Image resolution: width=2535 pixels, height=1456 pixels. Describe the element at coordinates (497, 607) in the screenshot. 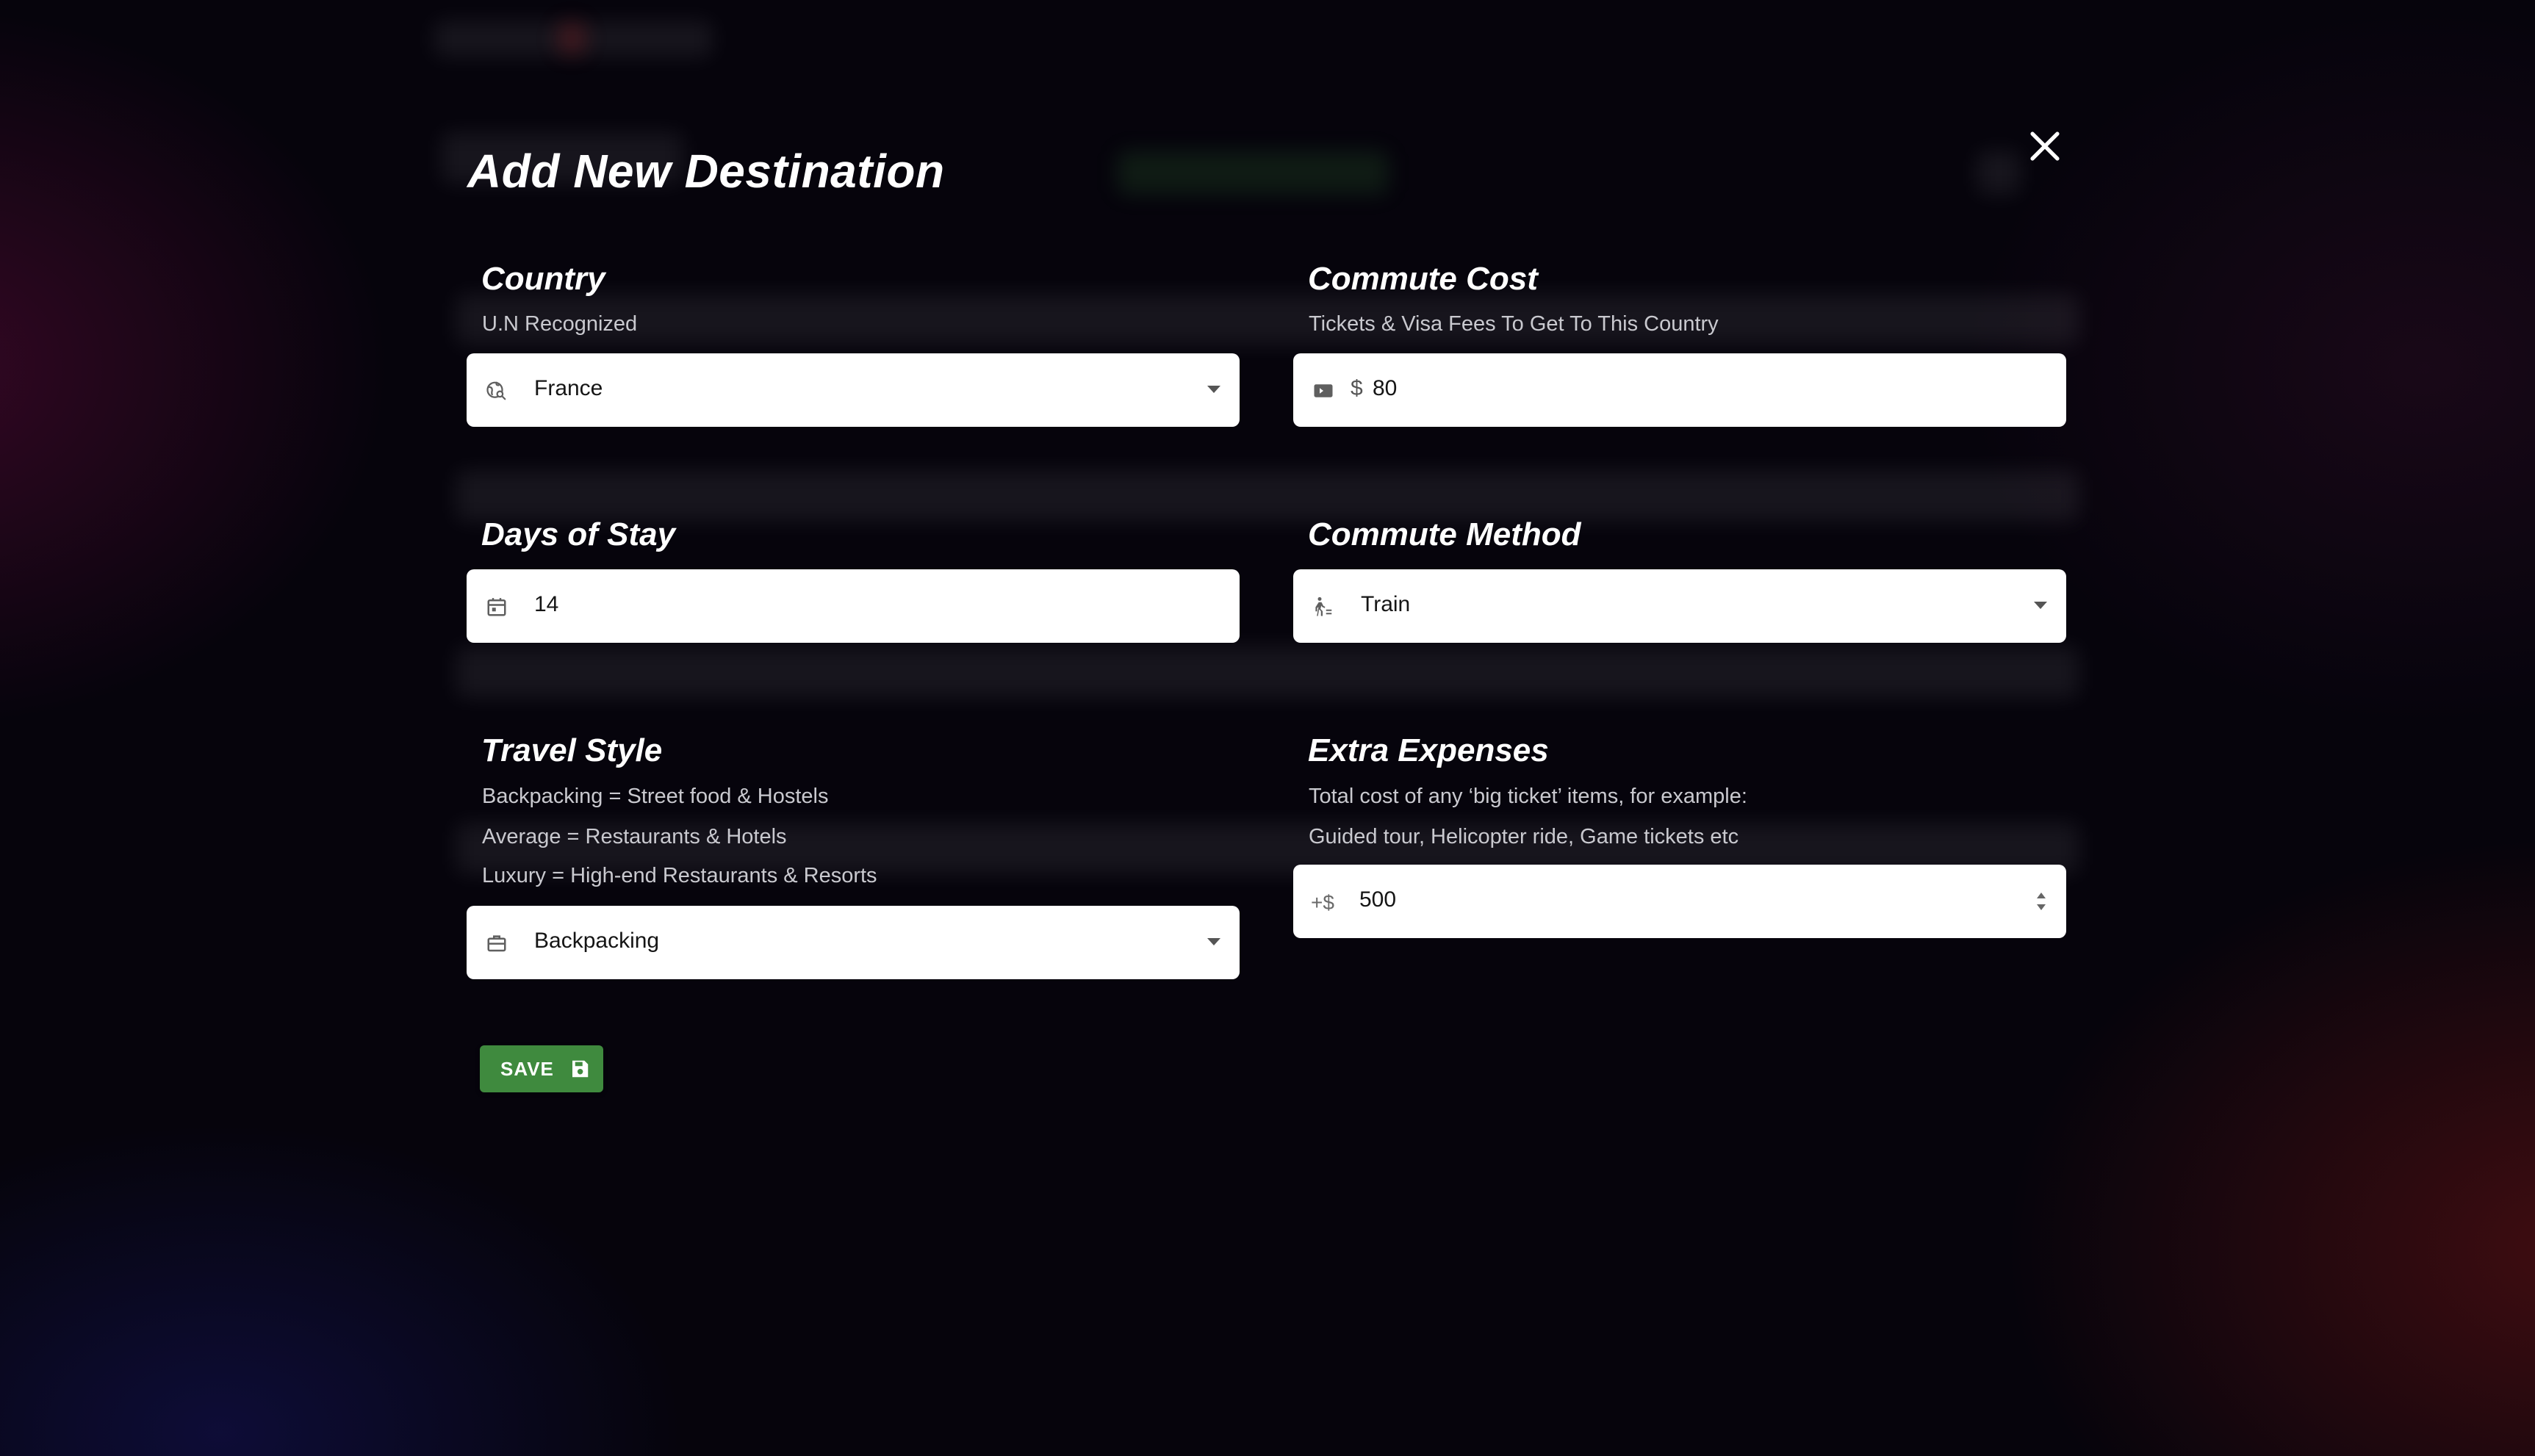

I see `calendar-icon` at that location.